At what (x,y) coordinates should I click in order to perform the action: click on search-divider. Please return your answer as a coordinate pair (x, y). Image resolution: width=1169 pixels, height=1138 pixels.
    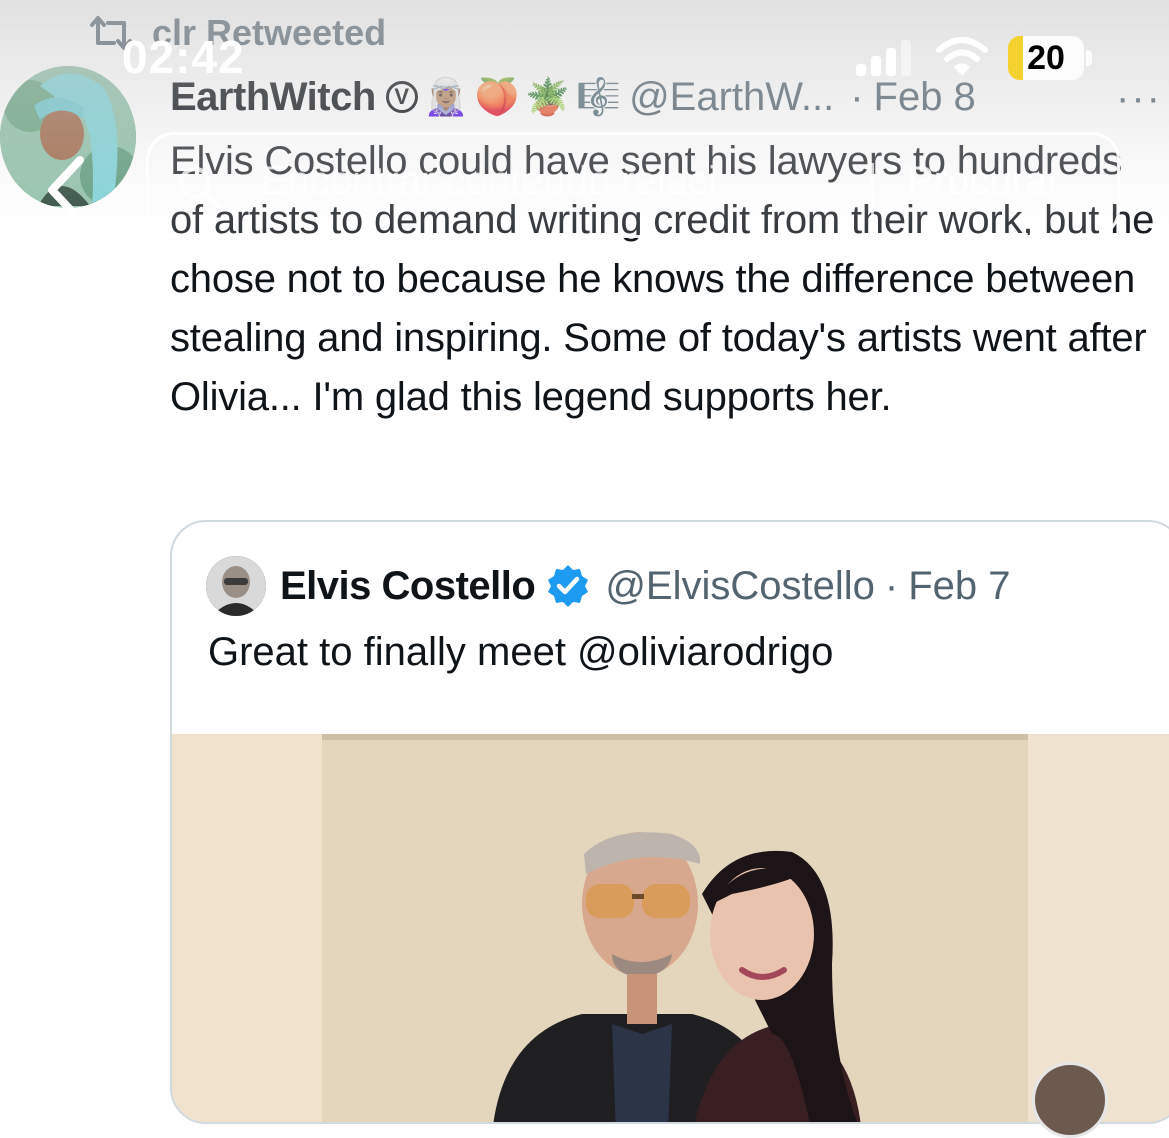
    Looking at the image, I should click on (872, 189).